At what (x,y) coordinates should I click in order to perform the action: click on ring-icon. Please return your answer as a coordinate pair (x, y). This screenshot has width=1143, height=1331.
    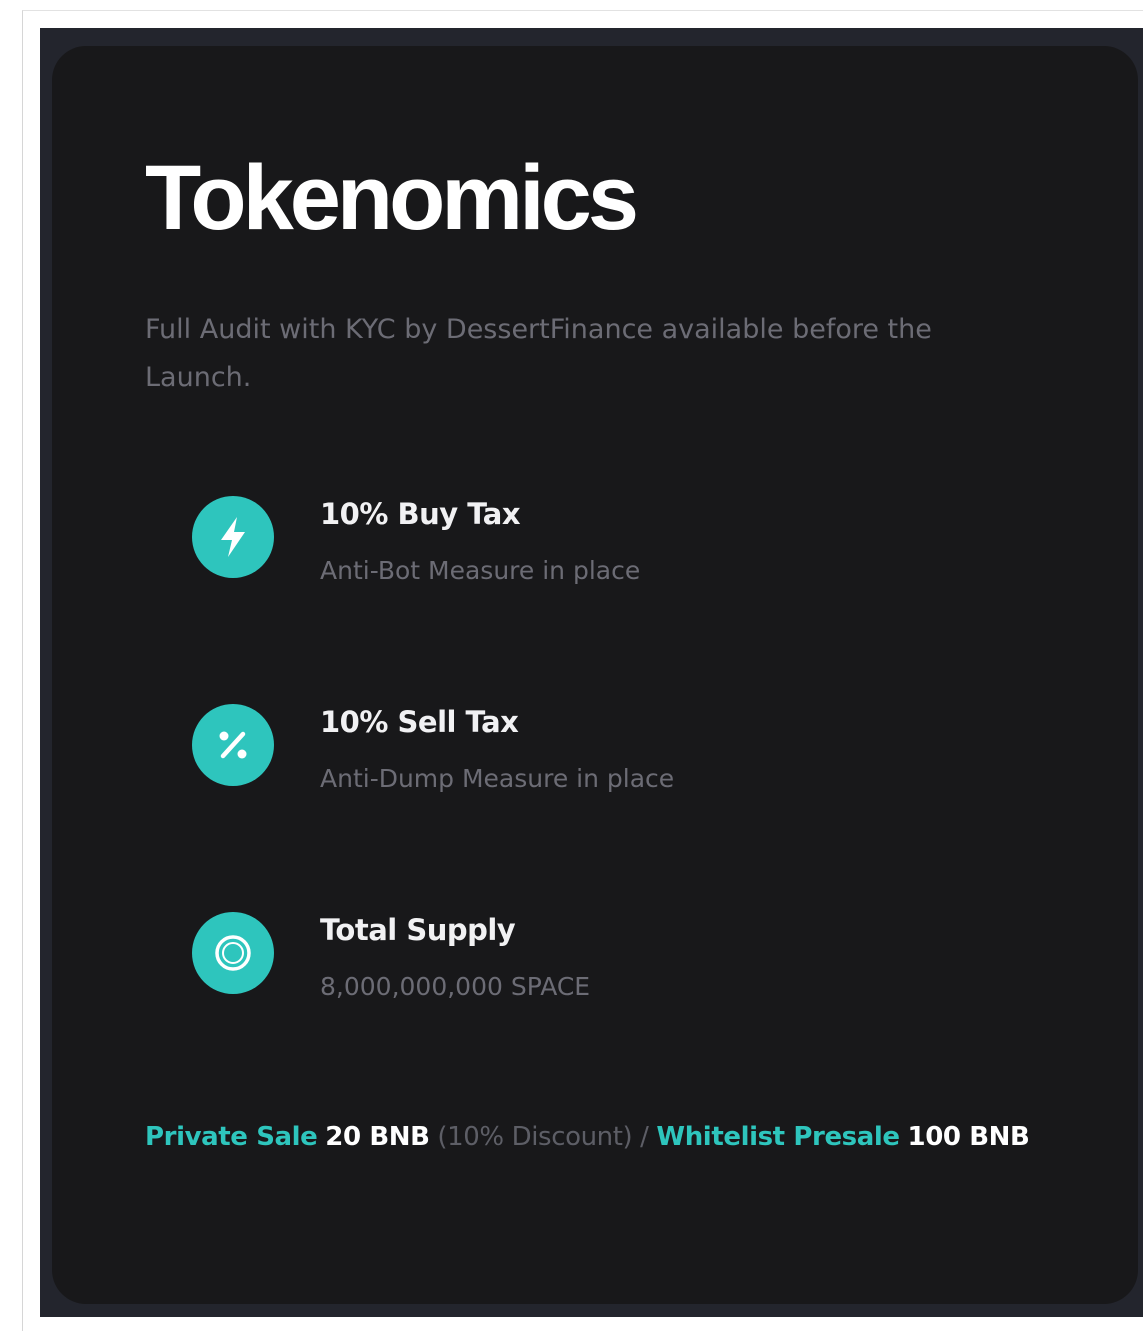
    Looking at the image, I should click on (233, 953).